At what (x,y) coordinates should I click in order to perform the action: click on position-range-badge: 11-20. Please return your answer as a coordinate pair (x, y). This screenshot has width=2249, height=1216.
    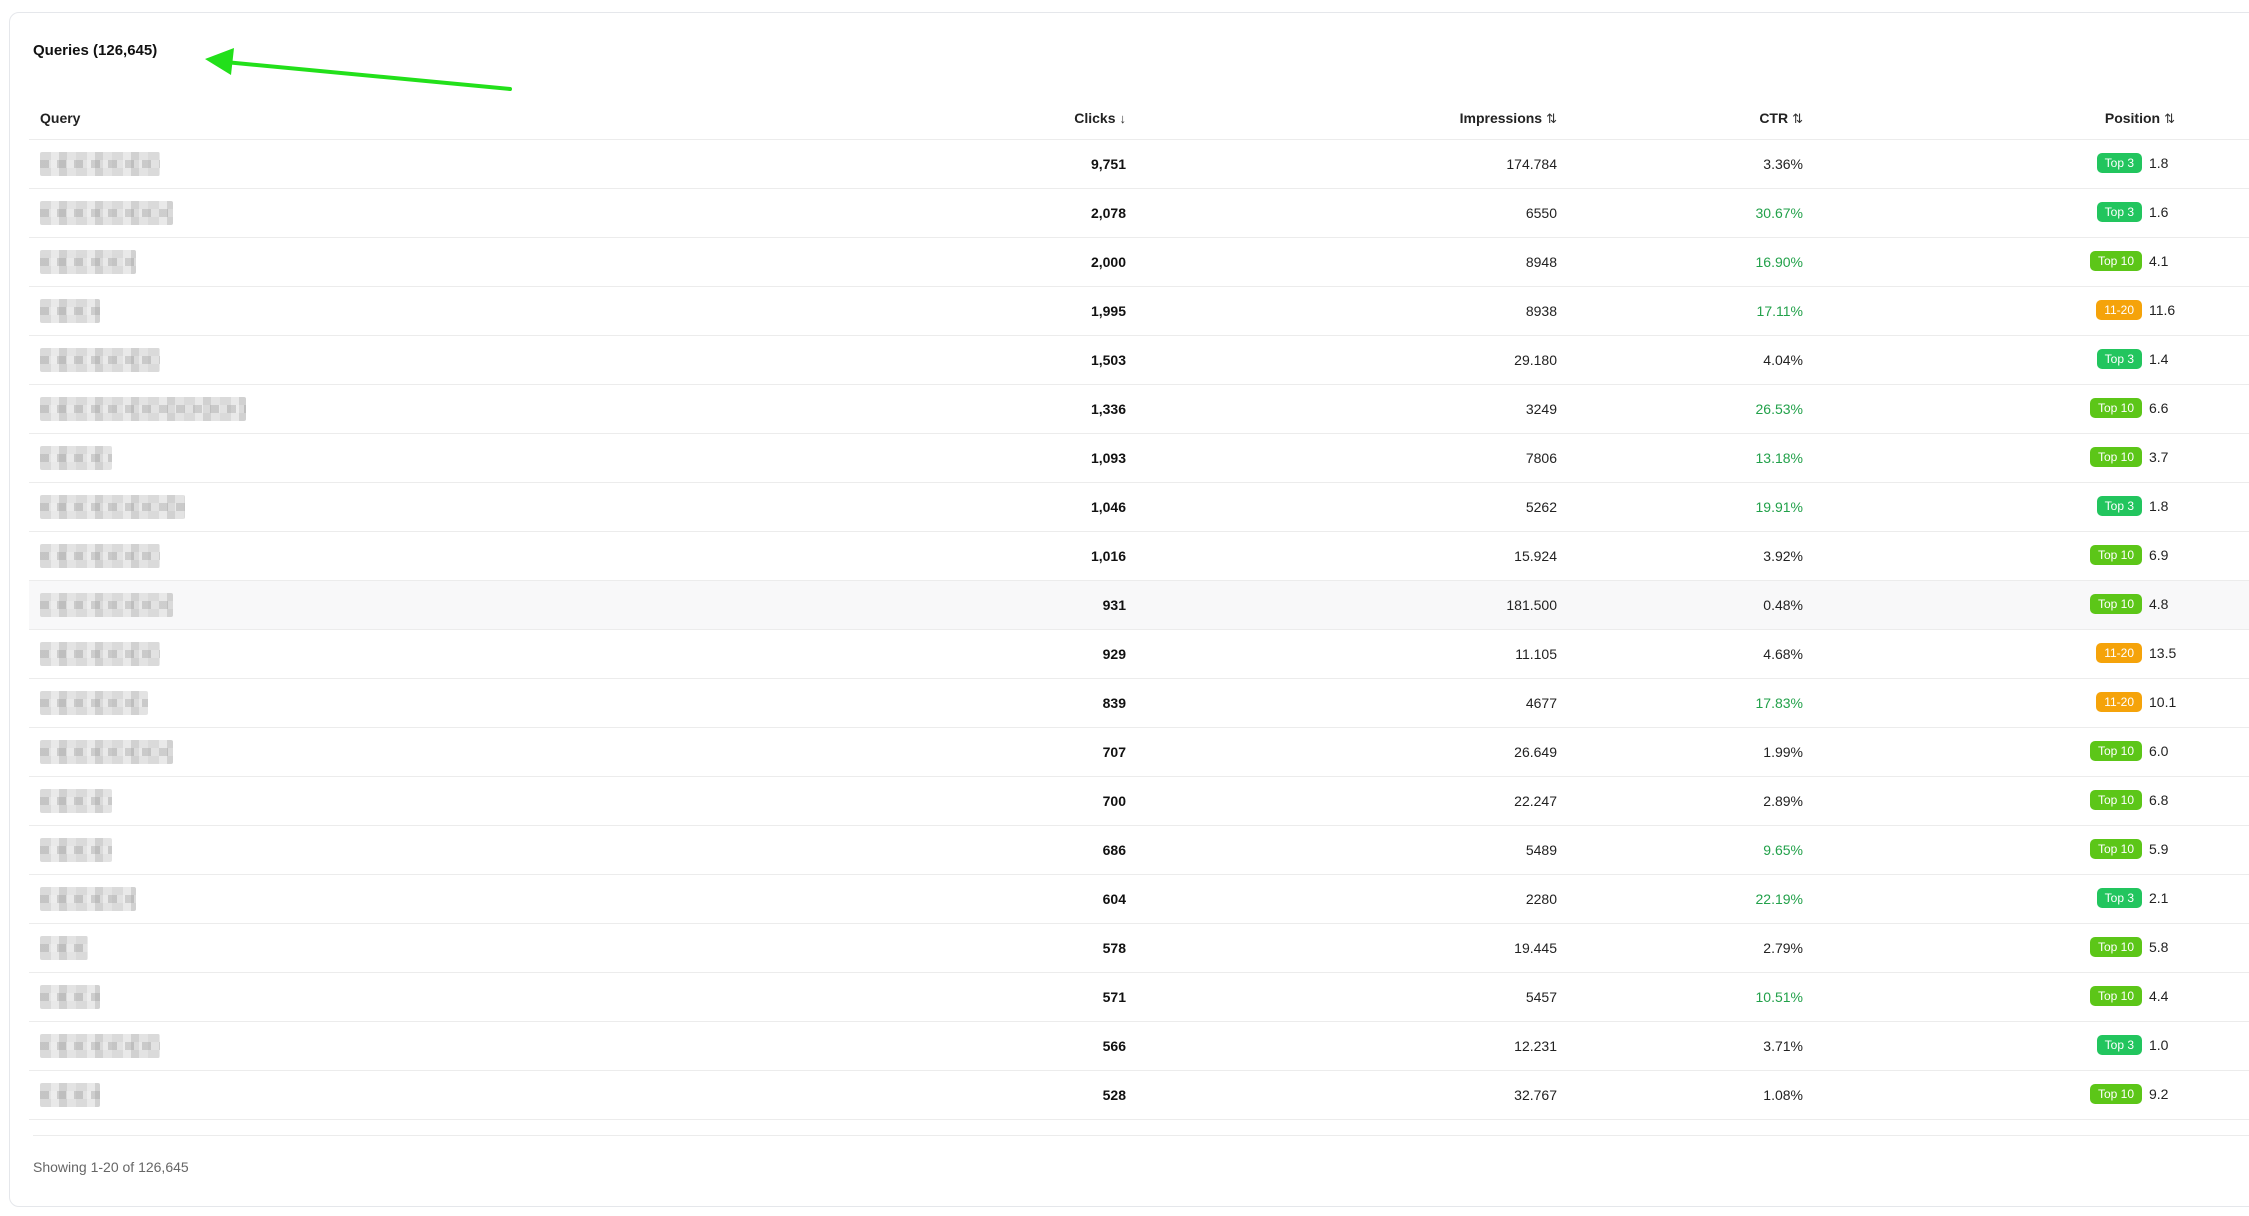
    Looking at the image, I should click on (2119, 310).